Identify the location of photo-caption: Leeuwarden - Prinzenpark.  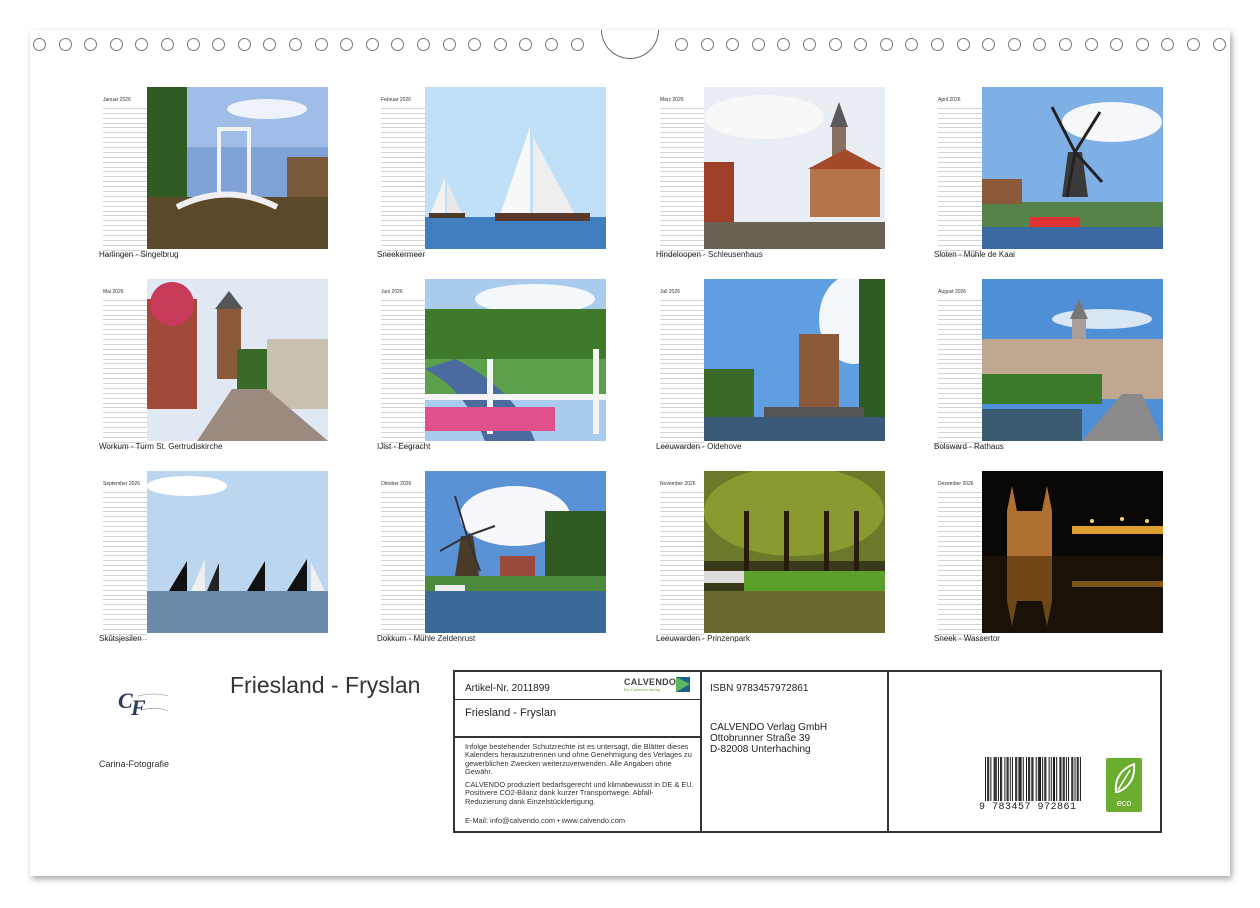
(703, 638).